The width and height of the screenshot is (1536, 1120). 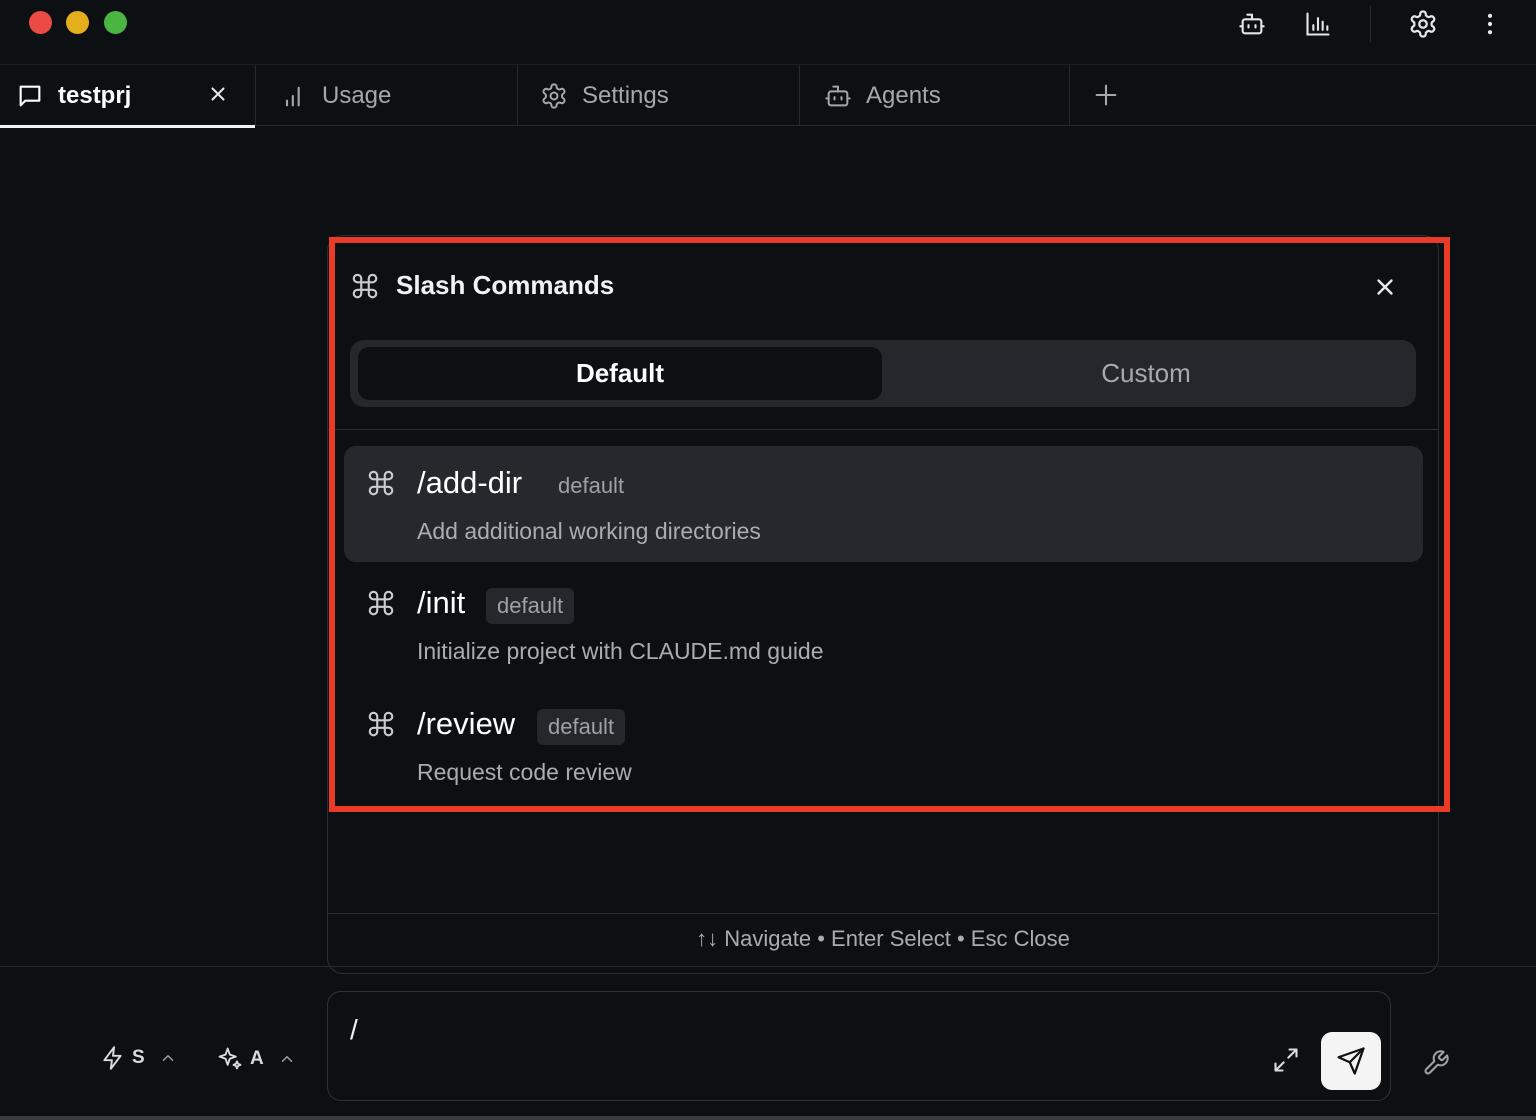 I want to click on command-name: /review, so click(x=466, y=723).